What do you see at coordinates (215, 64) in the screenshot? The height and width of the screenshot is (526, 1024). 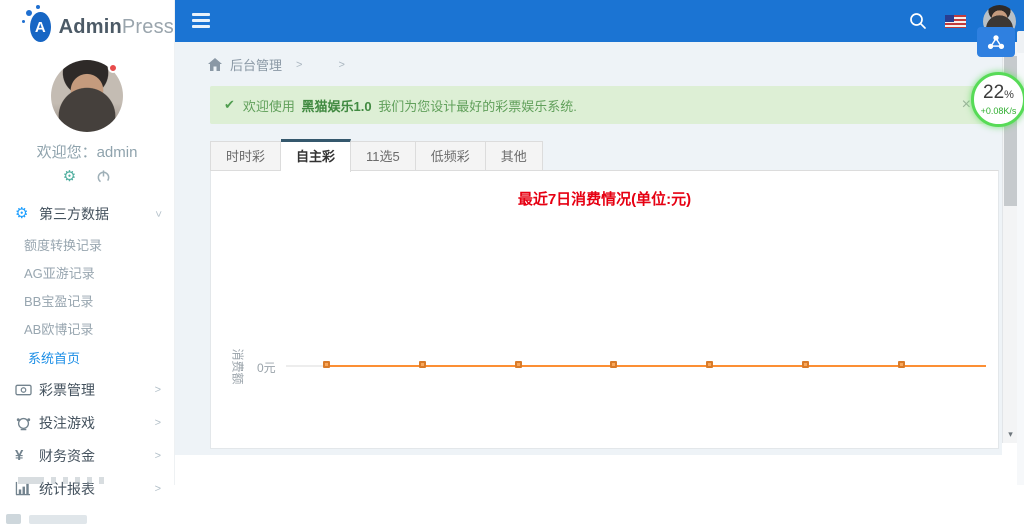 I see `home-icon` at bounding box center [215, 64].